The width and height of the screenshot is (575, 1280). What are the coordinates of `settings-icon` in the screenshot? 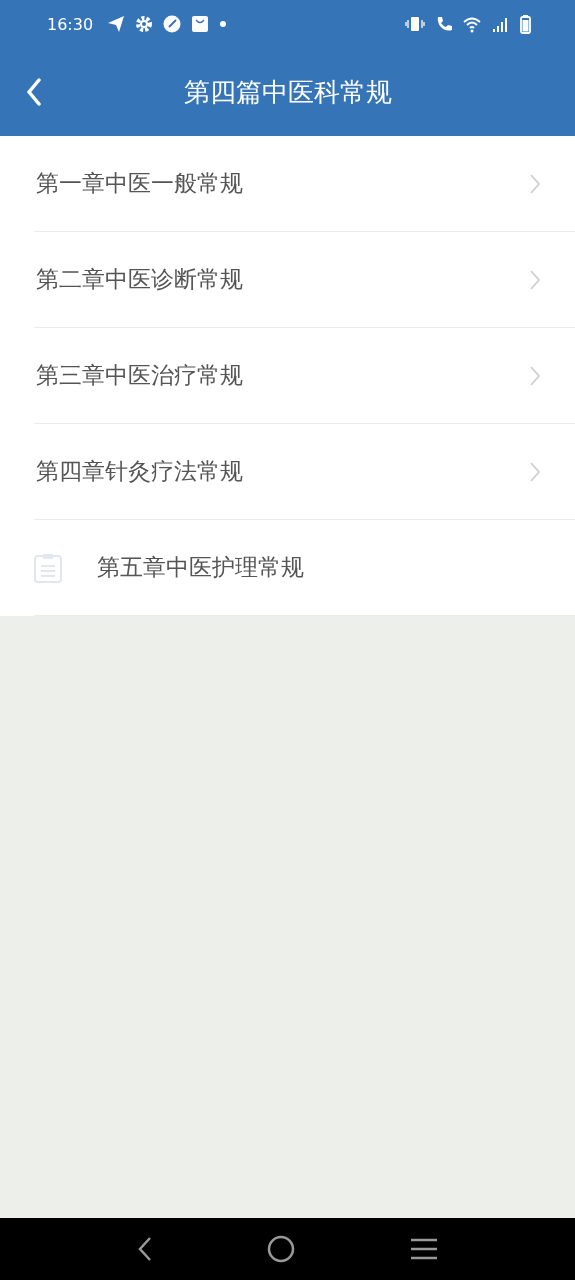 It's located at (144, 24).